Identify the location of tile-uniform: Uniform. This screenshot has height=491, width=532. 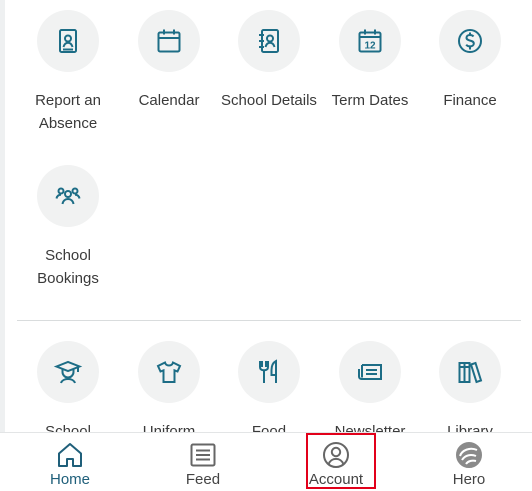
(169, 392).